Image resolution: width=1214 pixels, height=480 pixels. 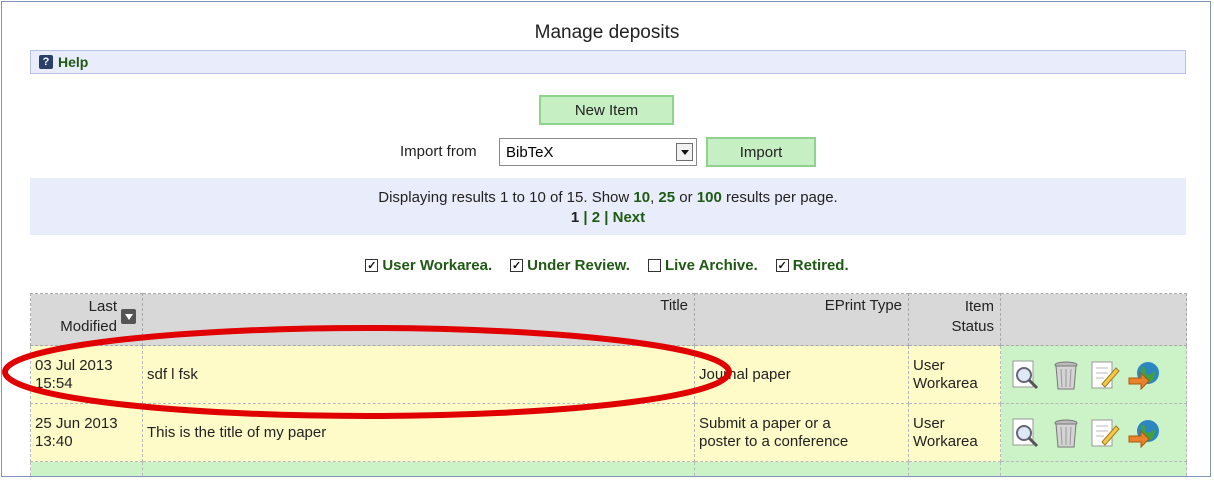 What do you see at coordinates (765, 423) in the screenshot?
I see `cell-text: Submit a paper or a` at bounding box center [765, 423].